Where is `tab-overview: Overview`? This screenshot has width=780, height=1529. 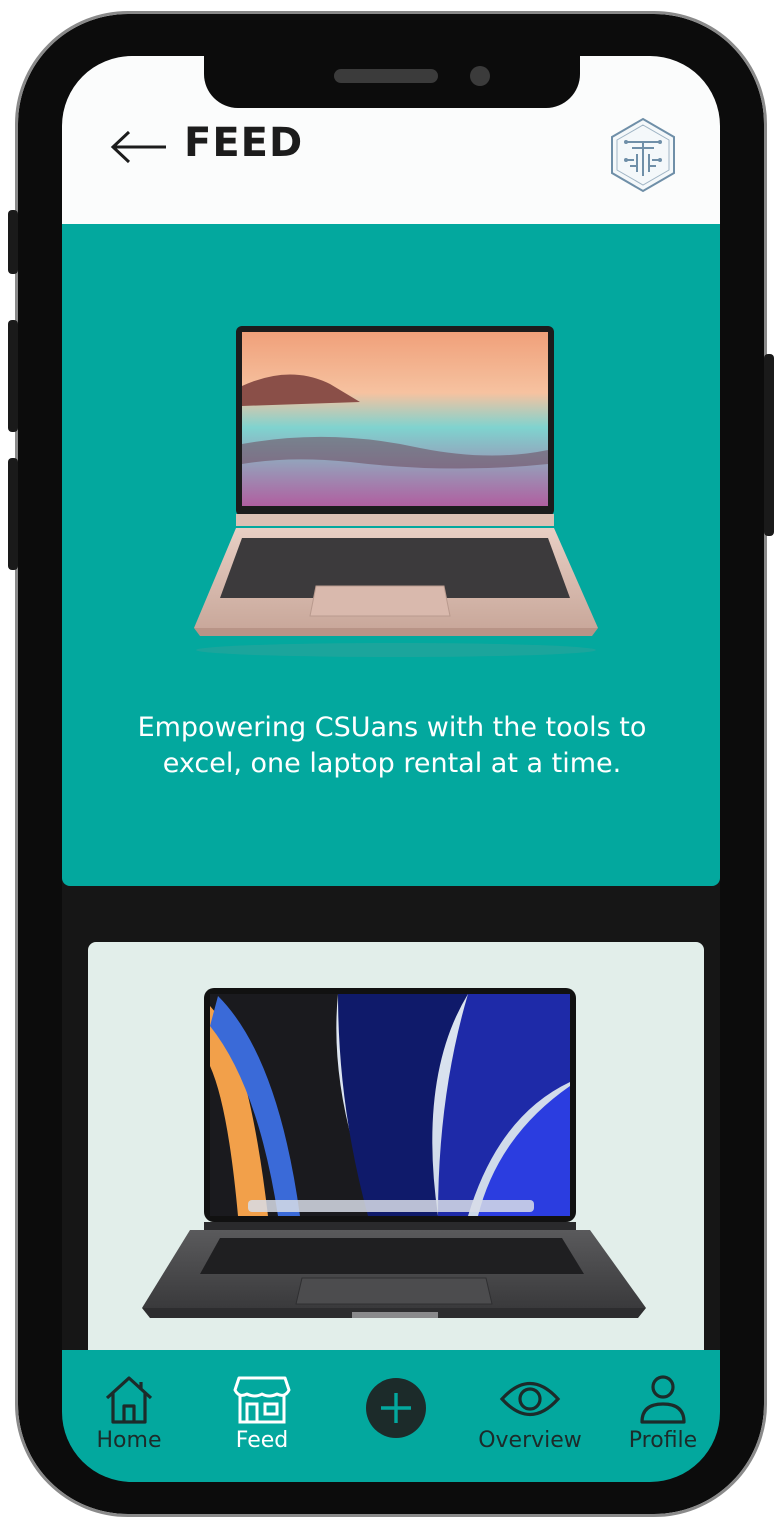
tab-overview: Overview is located at coordinates (530, 1412).